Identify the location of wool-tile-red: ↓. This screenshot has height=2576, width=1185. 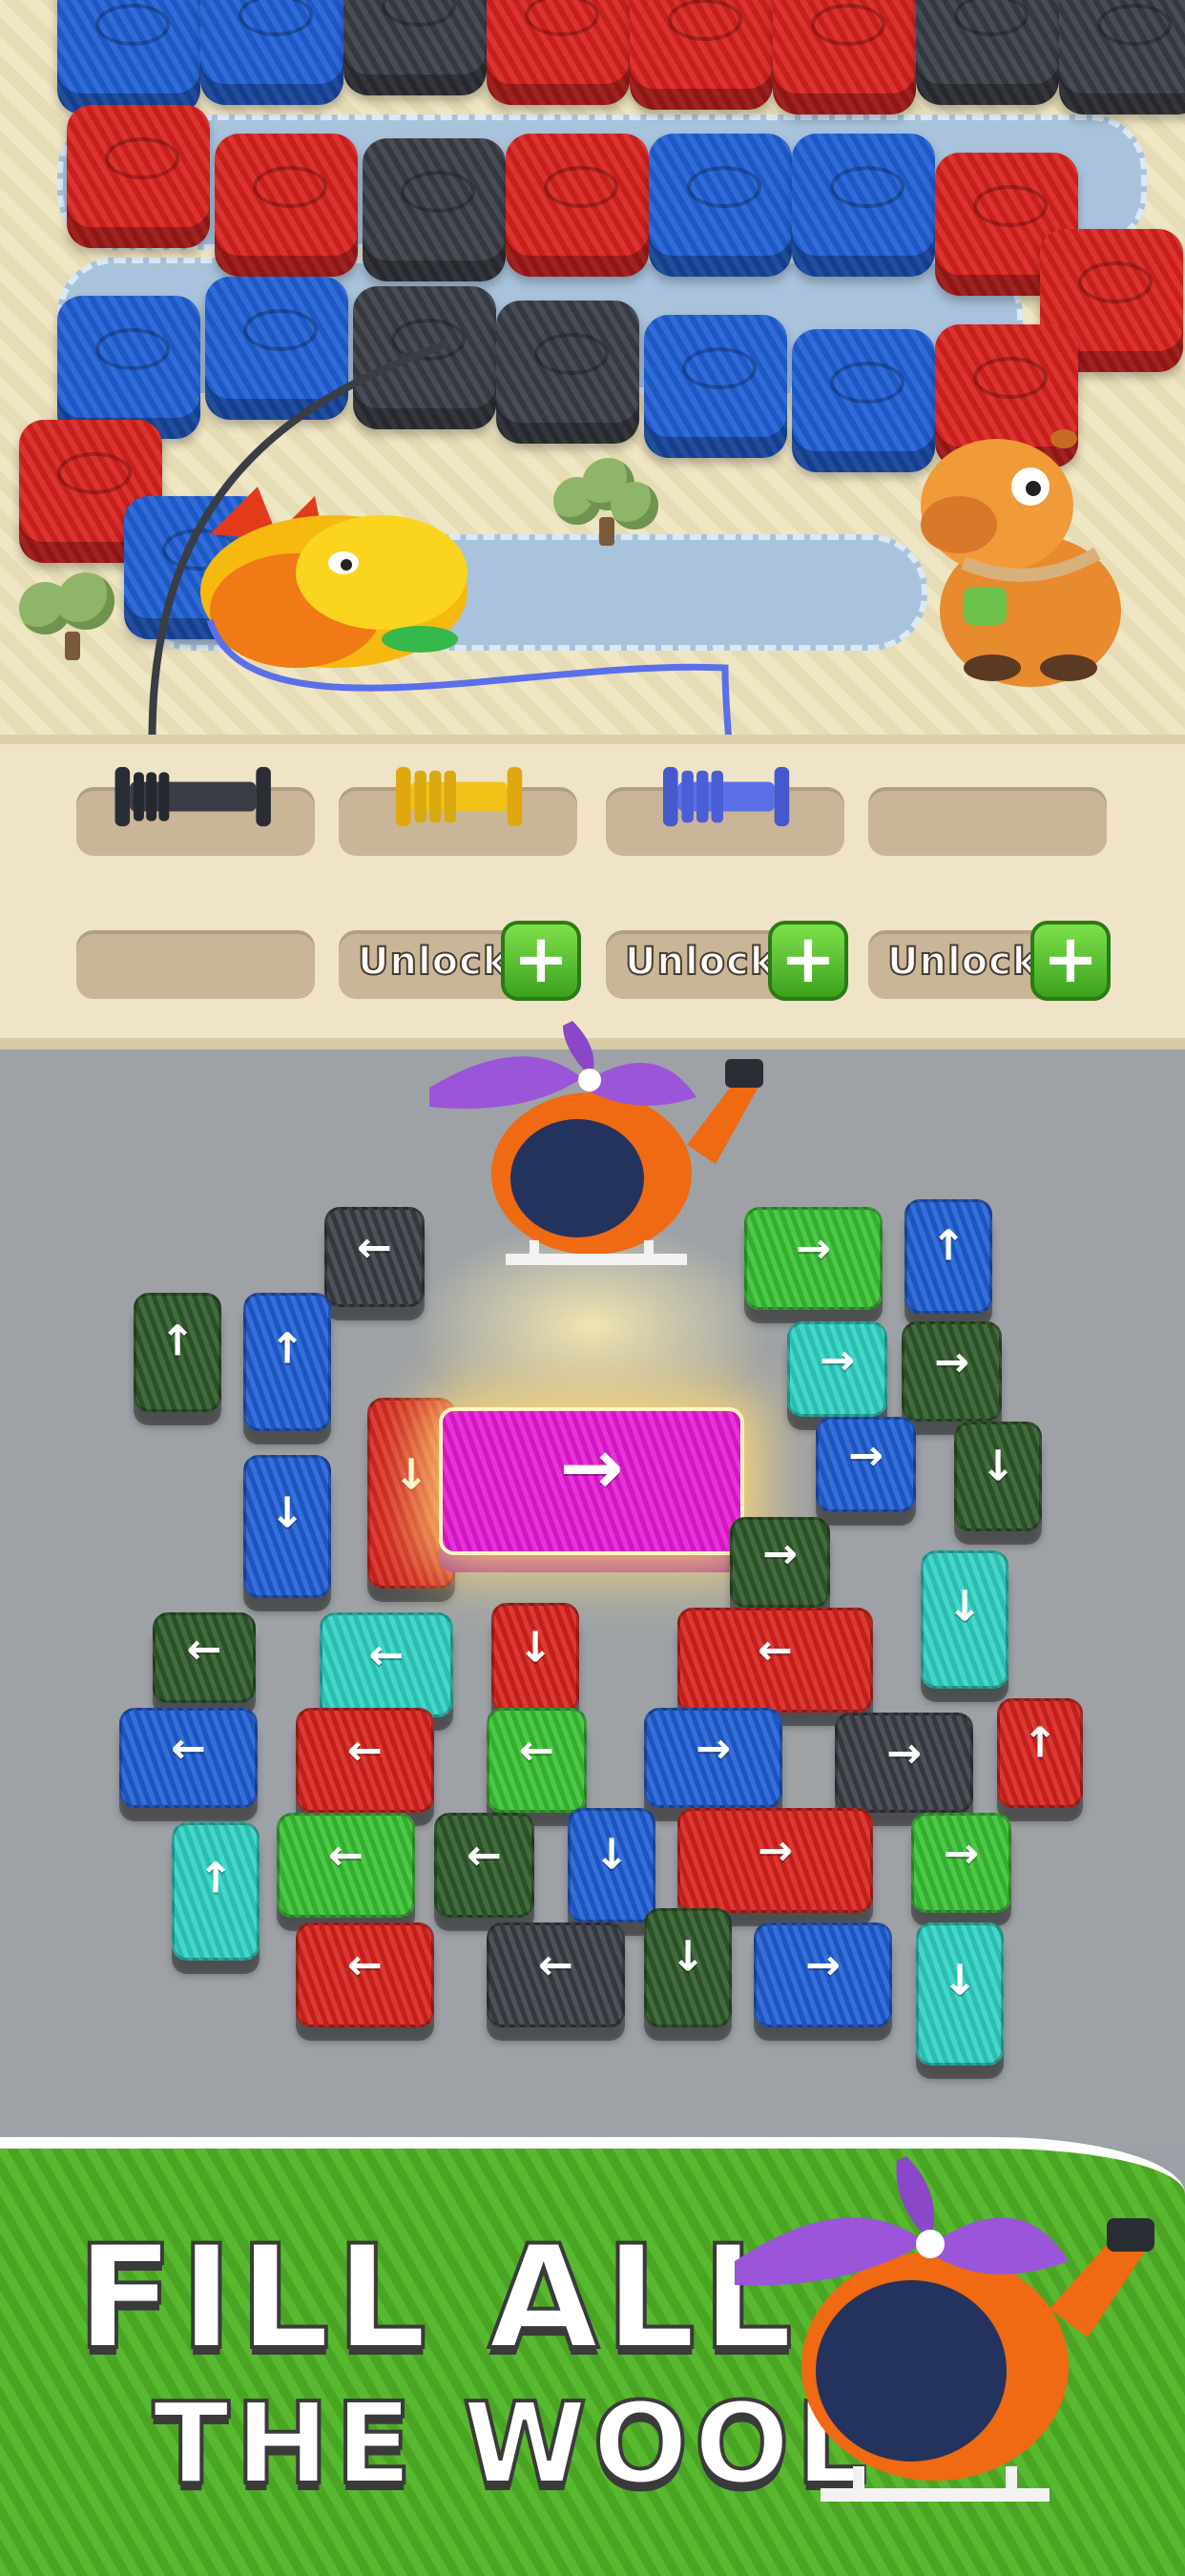
(535, 1658).